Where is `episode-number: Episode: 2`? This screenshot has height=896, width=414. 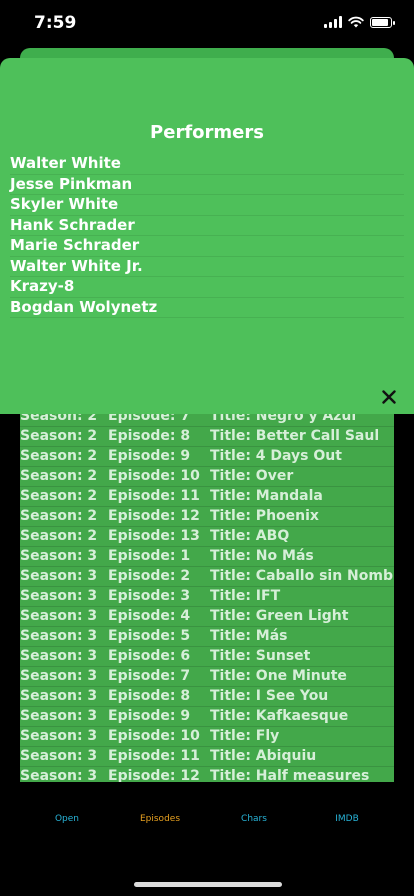 episode-number: Episode: 2 is located at coordinates (149, 576).